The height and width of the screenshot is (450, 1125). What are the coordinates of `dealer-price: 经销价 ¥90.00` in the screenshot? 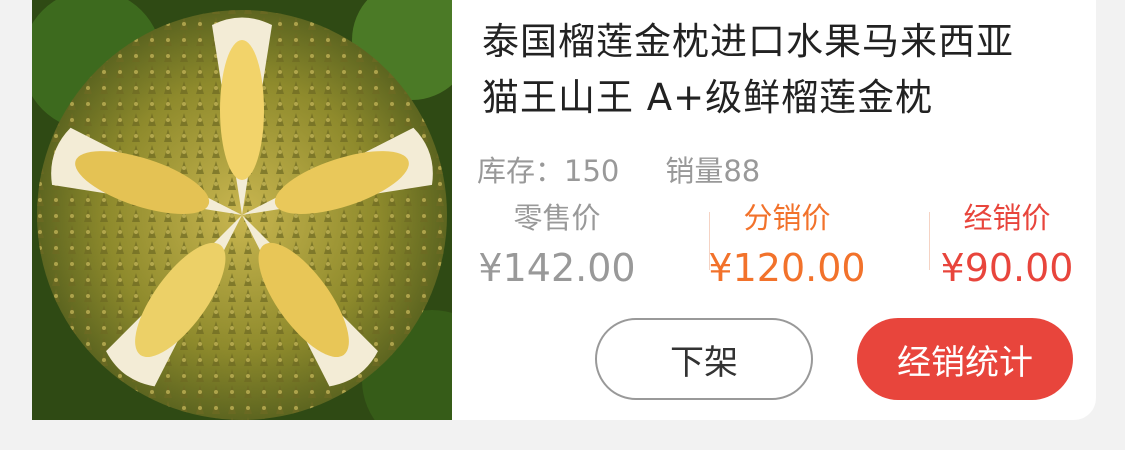 It's located at (1001, 247).